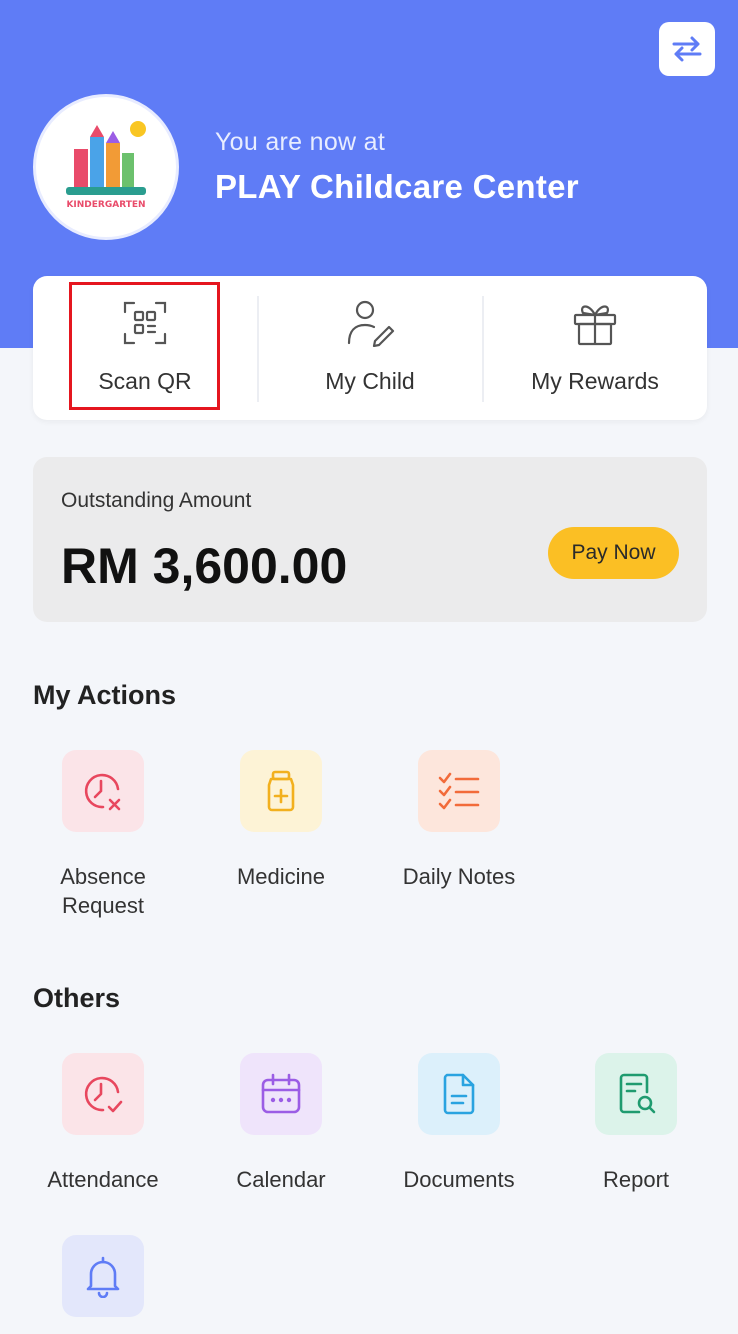  I want to click on documents-label: Documents, so click(459, 1179).